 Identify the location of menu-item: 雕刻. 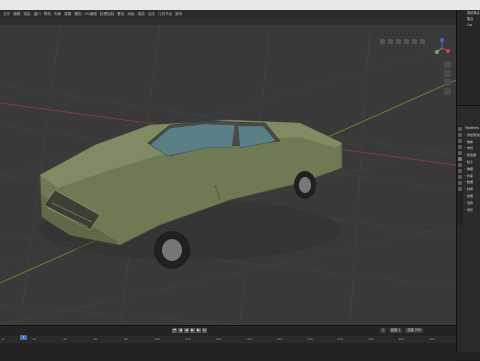
(77, 14).